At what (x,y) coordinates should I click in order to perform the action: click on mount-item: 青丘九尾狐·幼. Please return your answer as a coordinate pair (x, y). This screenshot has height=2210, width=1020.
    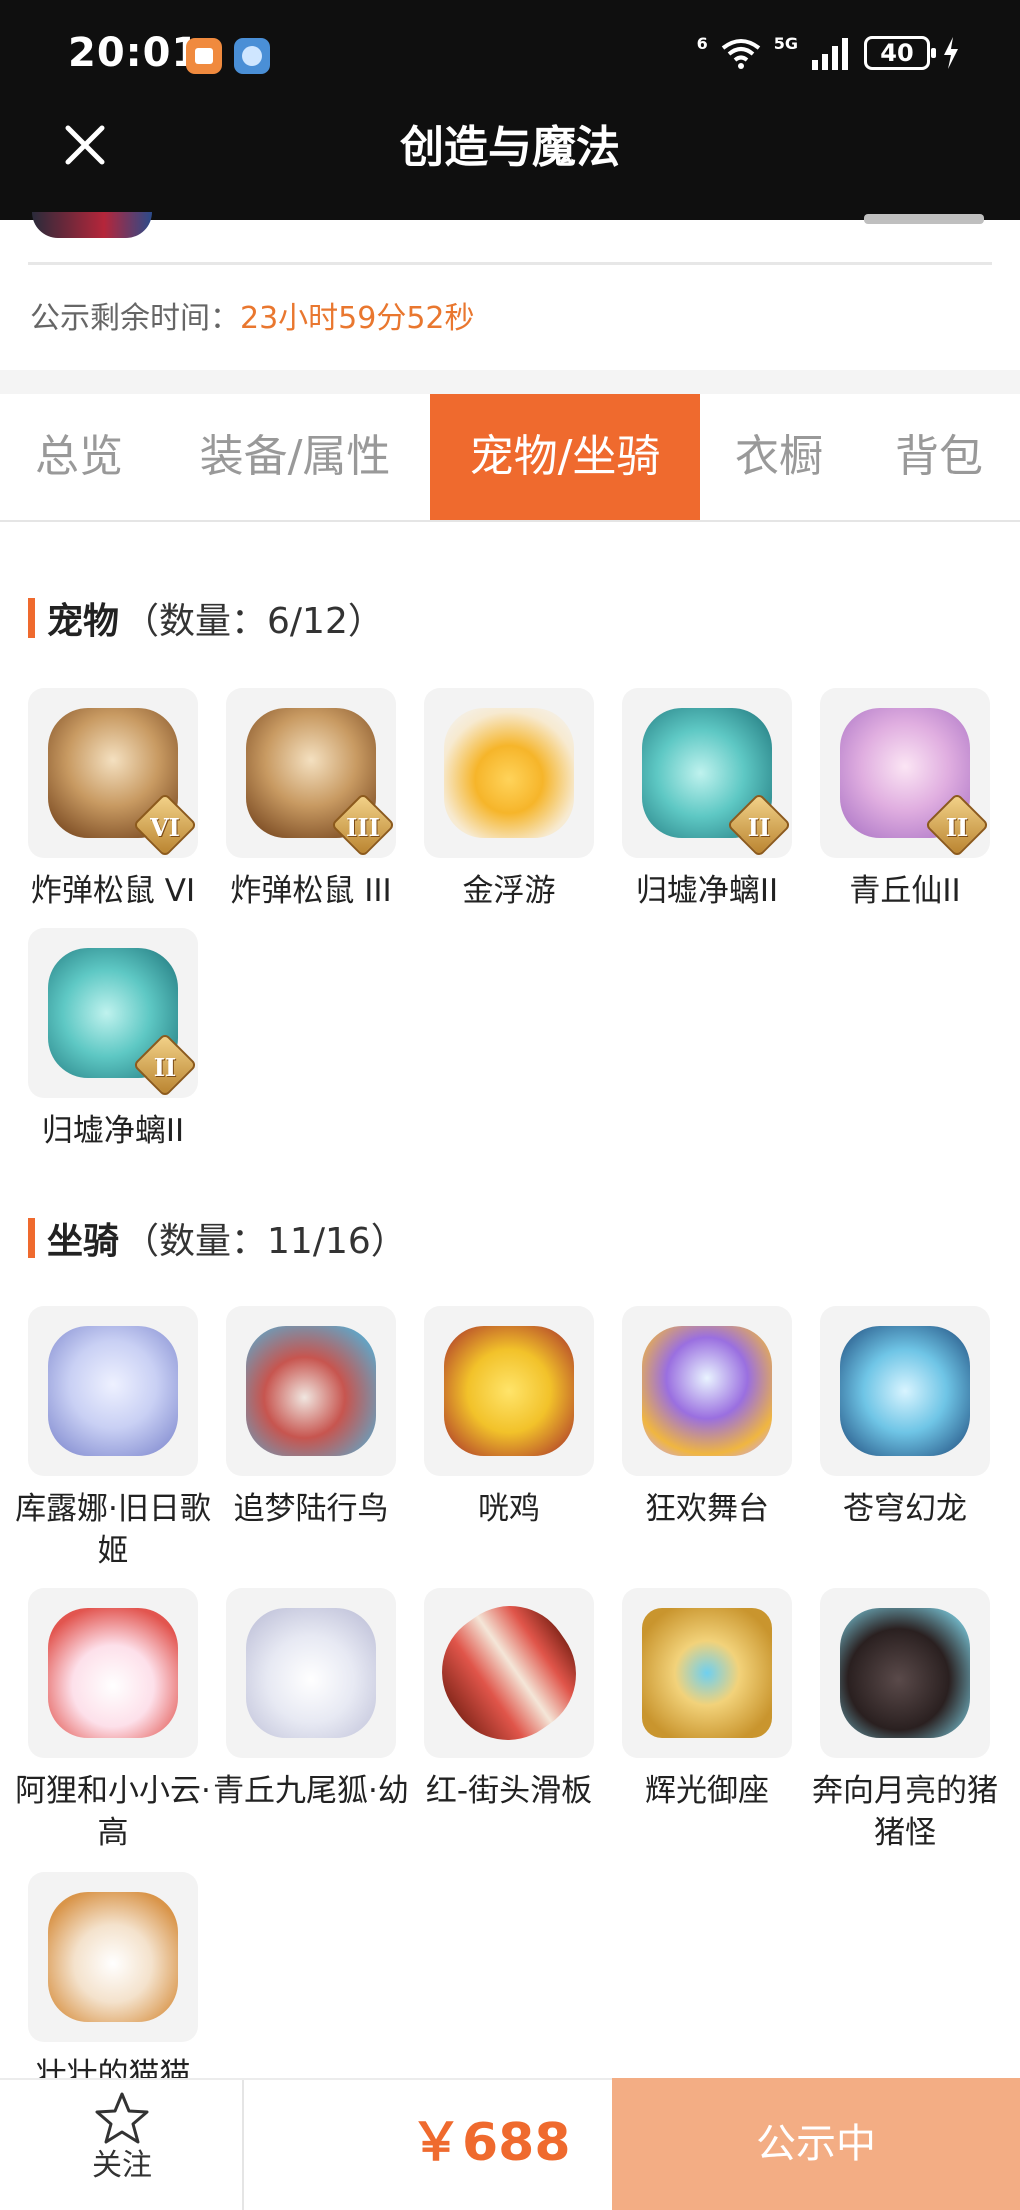
    Looking at the image, I should click on (318, 1700).